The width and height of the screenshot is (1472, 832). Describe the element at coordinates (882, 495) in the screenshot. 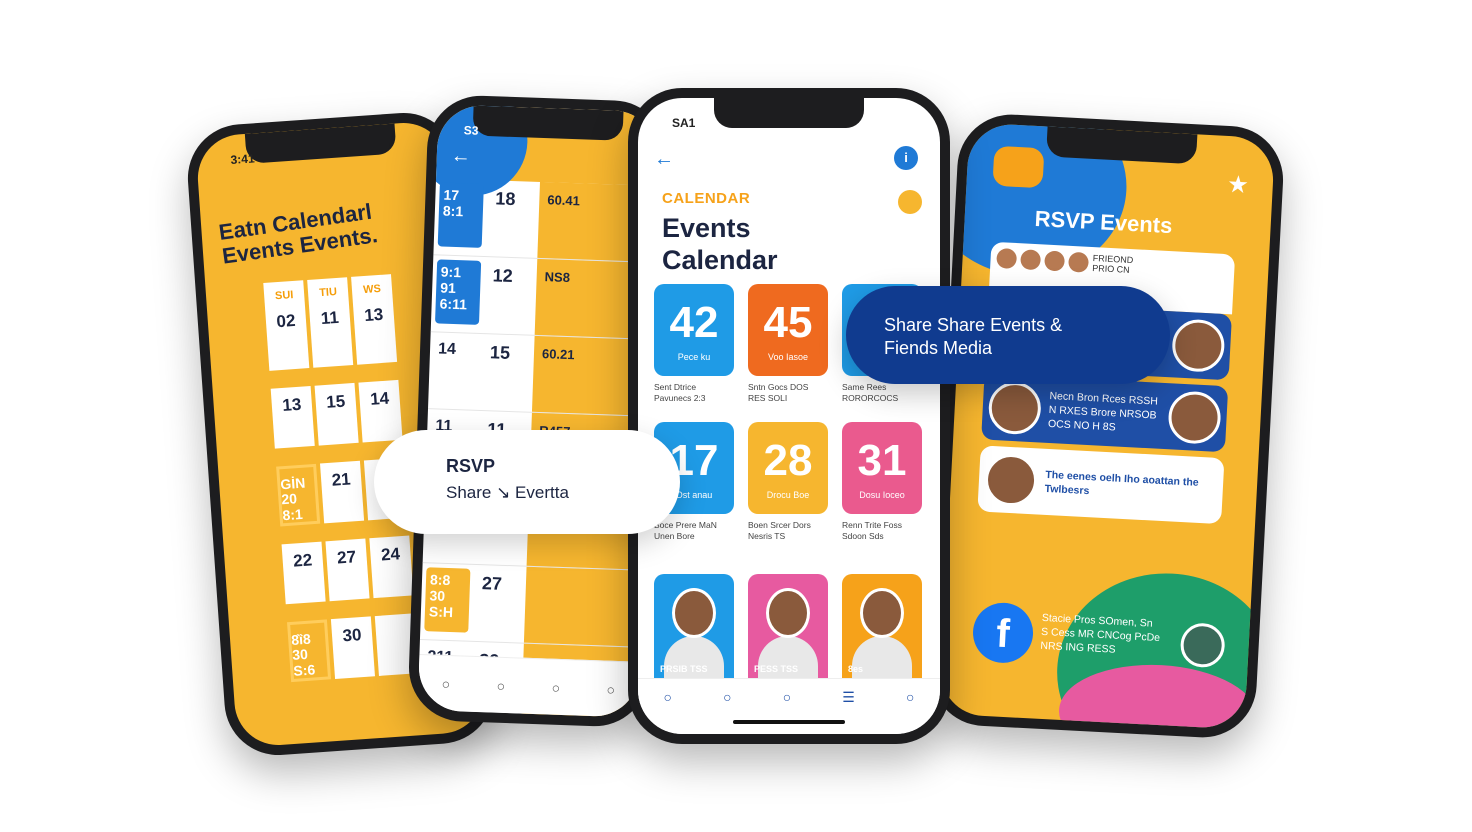

I see `event-subtitle: Dosu Ioceo` at that location.